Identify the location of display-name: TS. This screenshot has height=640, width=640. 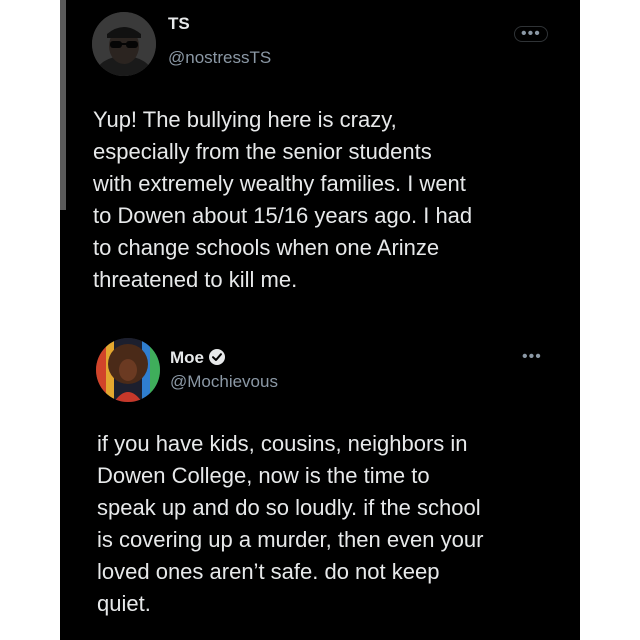
(179, 24).